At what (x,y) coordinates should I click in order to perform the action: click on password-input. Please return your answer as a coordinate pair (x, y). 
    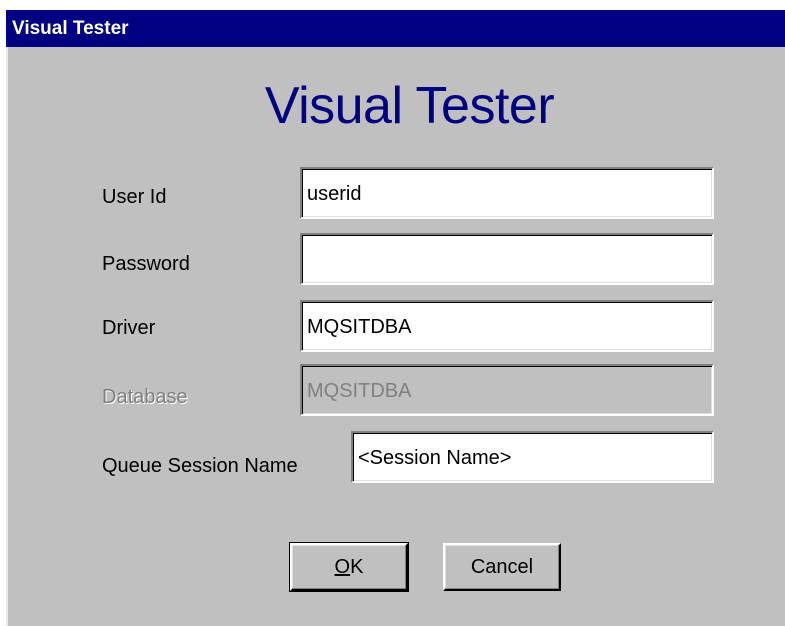
    Looking at the image, I should click on (507, 259).